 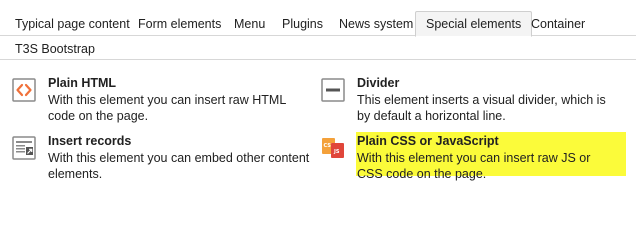 What do you see at coordinates (474, 24) in the screenshot?
I see `tab-special-elements: Special elements` at bounding box center [474, 24].